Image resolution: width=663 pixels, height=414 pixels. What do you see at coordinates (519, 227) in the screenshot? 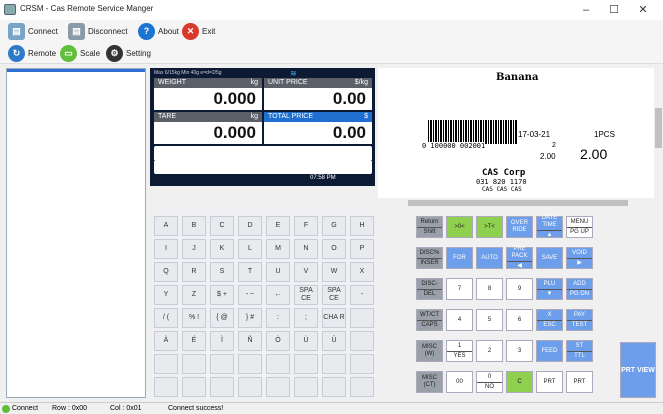
I see `fkey-0-3: OVER RIDE` at bounding box center [519, 227].